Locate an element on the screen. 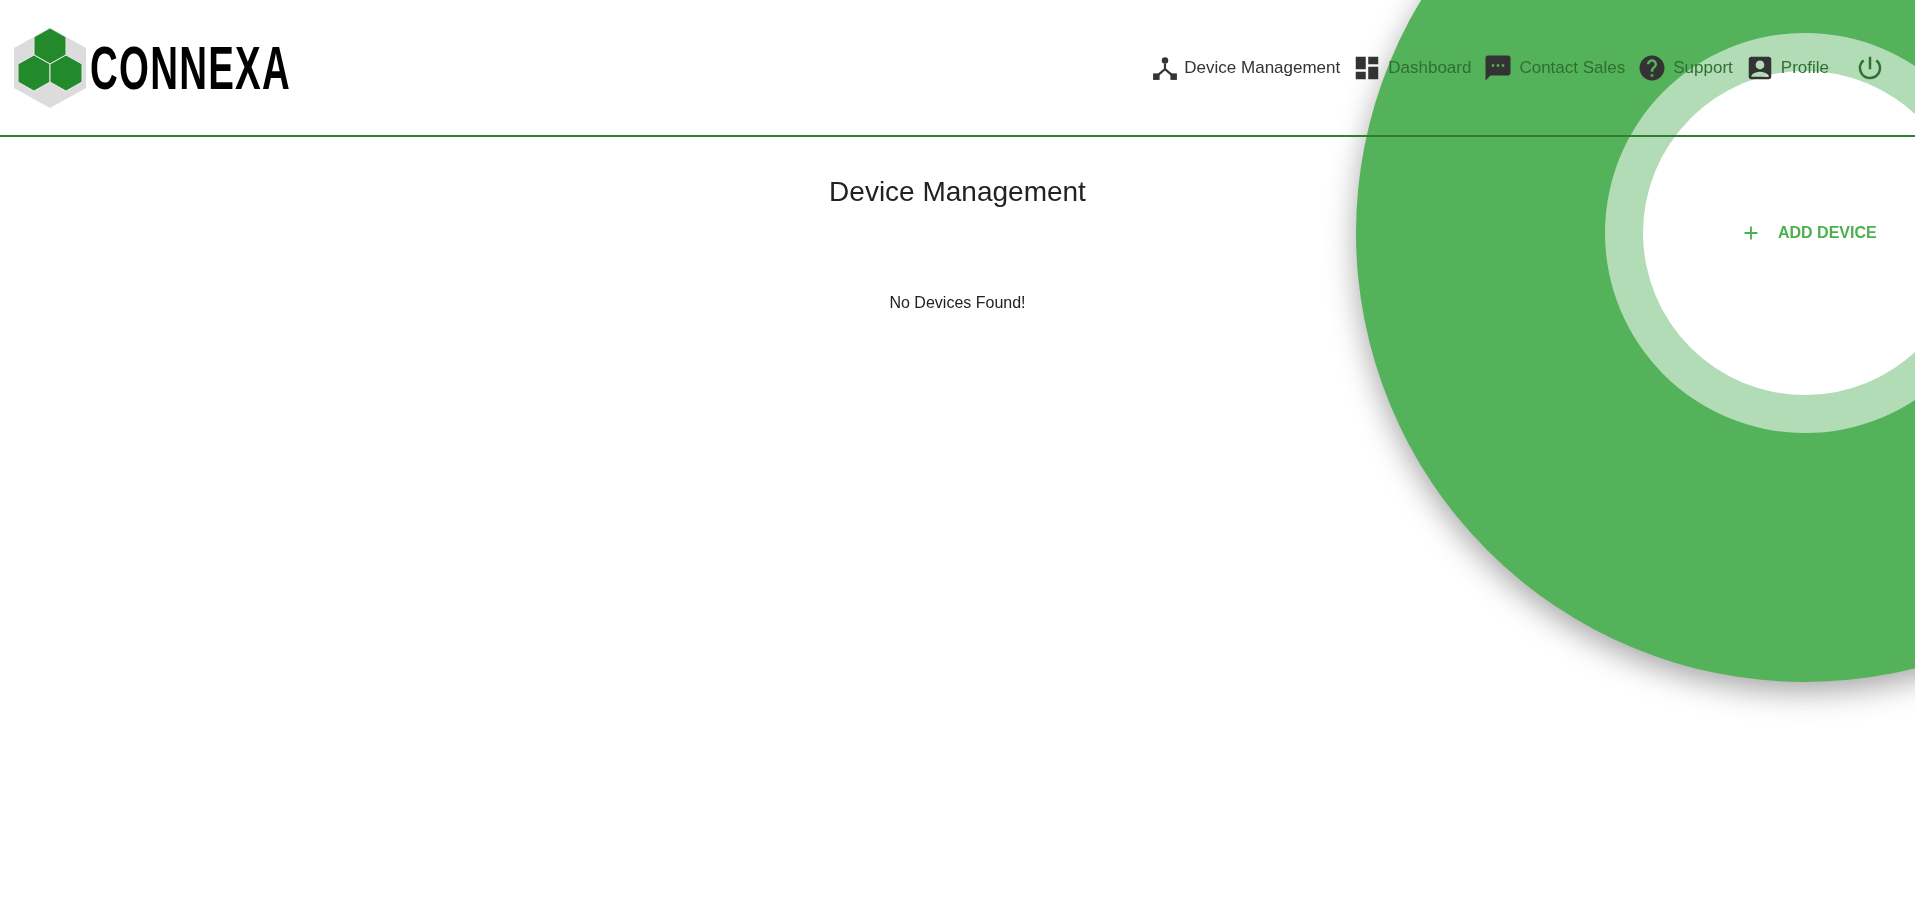  page-title: Device Management is located at coordinates (957, 192).